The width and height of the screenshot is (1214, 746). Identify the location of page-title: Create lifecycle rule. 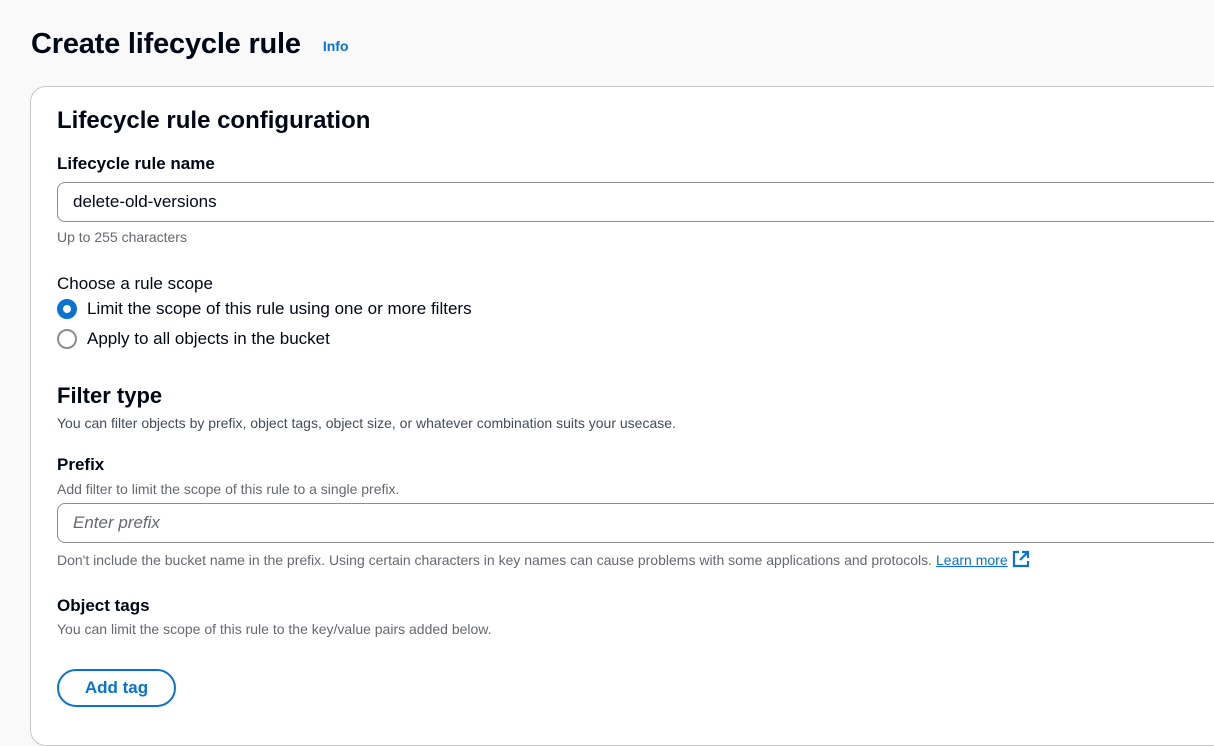
(166, 44).